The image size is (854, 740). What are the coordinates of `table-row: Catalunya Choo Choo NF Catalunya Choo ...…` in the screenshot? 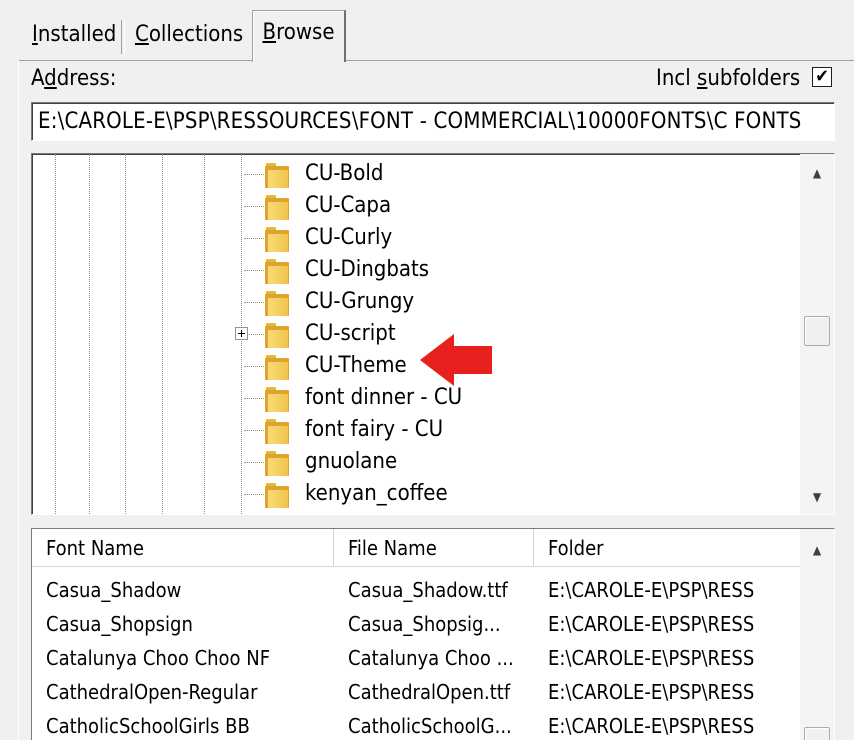 It's located at (417, 658).